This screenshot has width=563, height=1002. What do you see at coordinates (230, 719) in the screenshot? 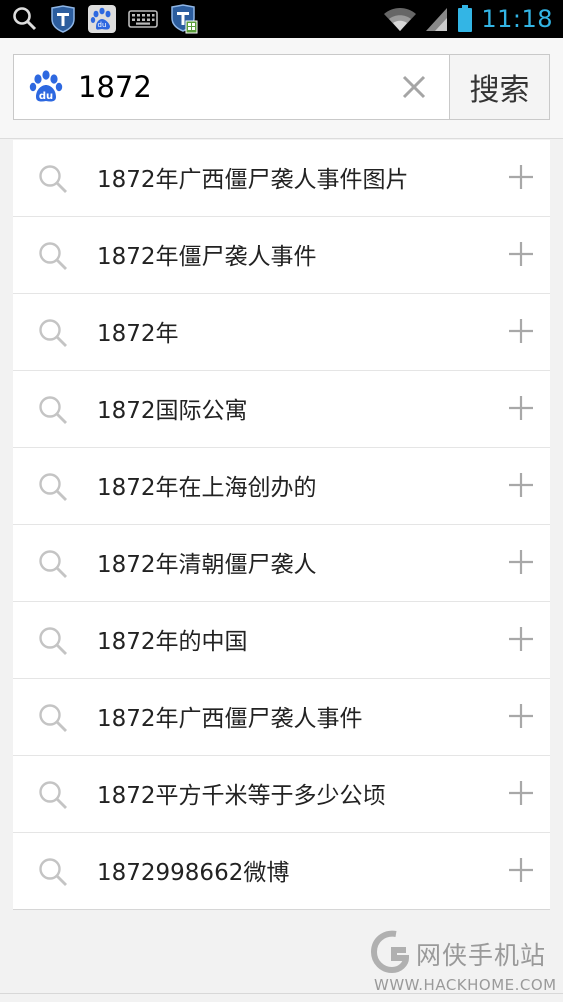
I see `suggestion-text: 1872年广西僵尸袭人事件` at bounding box center [230, 719].